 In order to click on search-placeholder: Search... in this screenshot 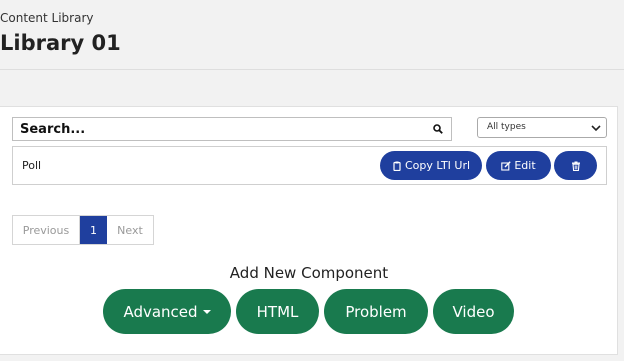, I will do `click(53, 129)`.